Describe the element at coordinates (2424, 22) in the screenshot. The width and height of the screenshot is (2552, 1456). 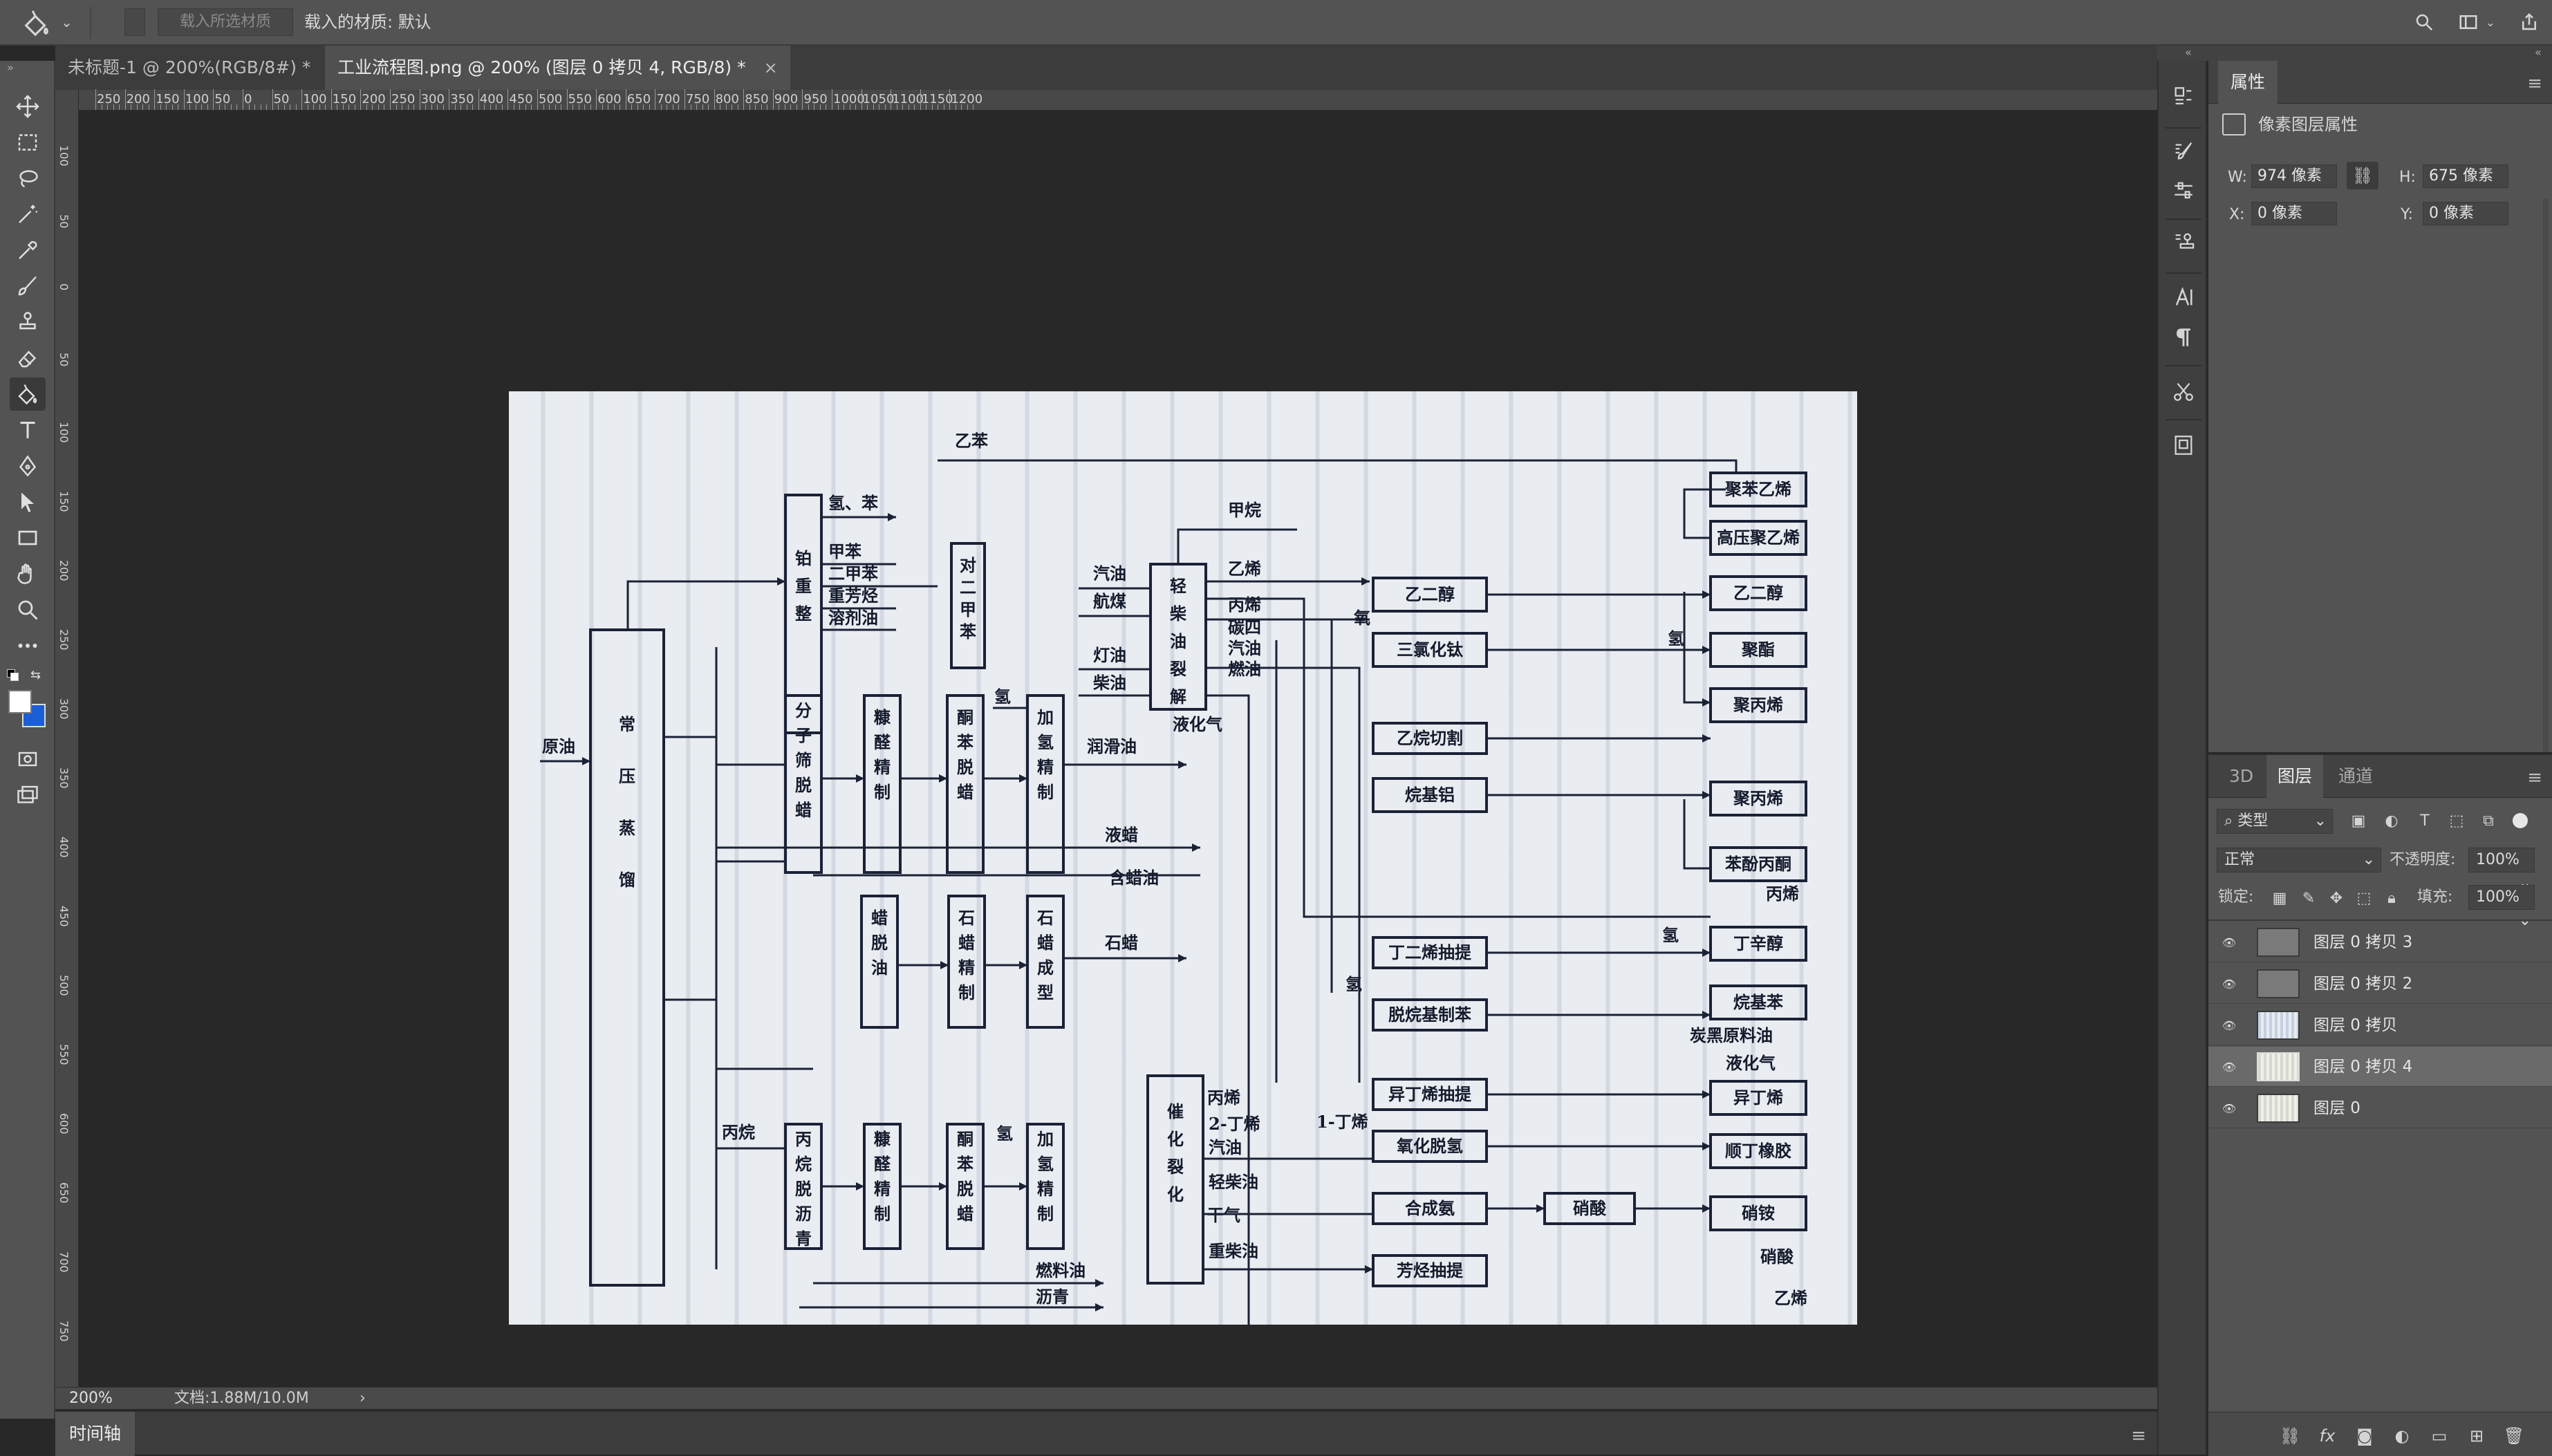
I see `search-icon` at that location.